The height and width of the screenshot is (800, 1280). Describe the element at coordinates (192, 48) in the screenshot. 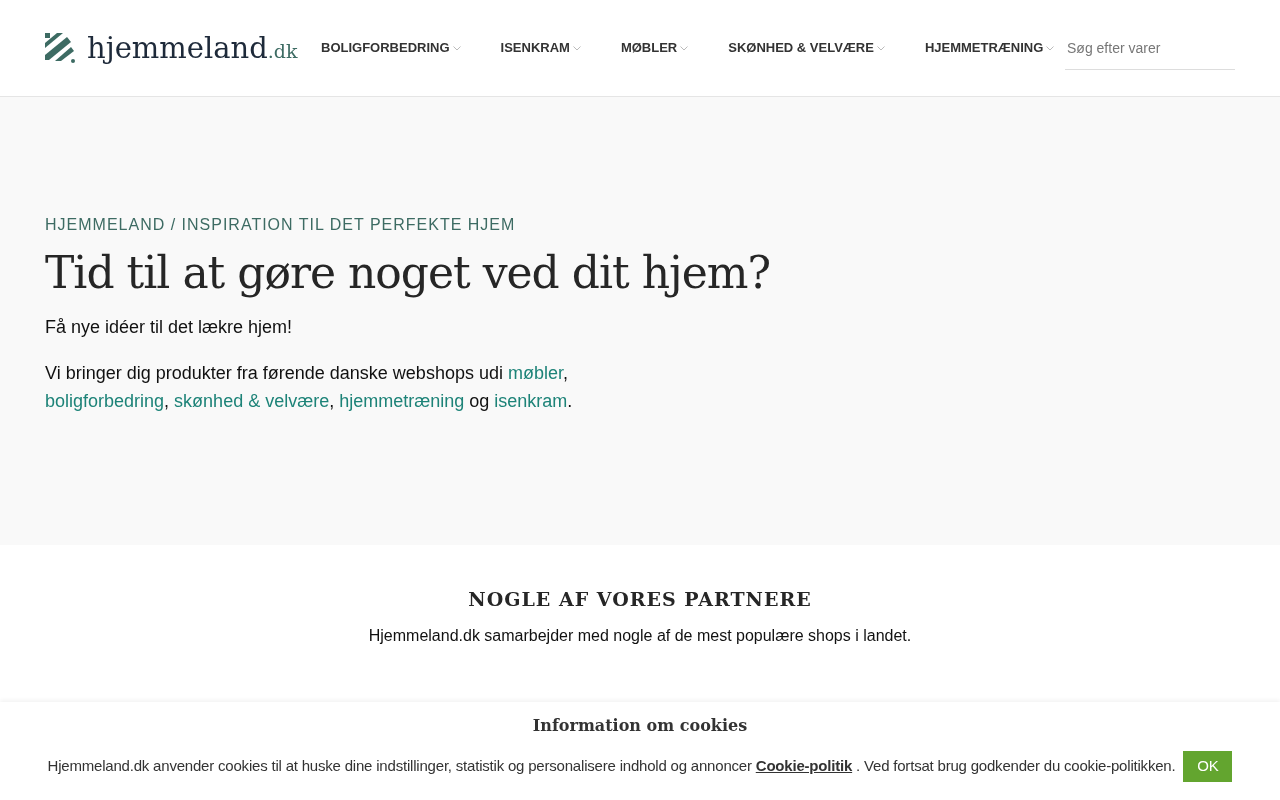

I see `logo-text: hjemmeland.dk` at that location.